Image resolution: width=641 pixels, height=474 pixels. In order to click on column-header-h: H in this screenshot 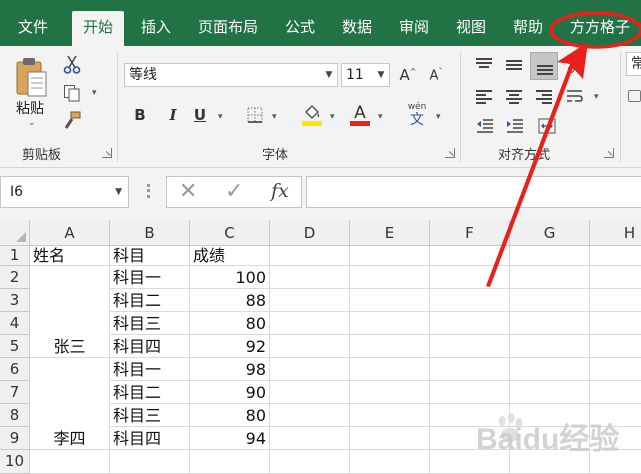, I will do `click(615, 233)`.